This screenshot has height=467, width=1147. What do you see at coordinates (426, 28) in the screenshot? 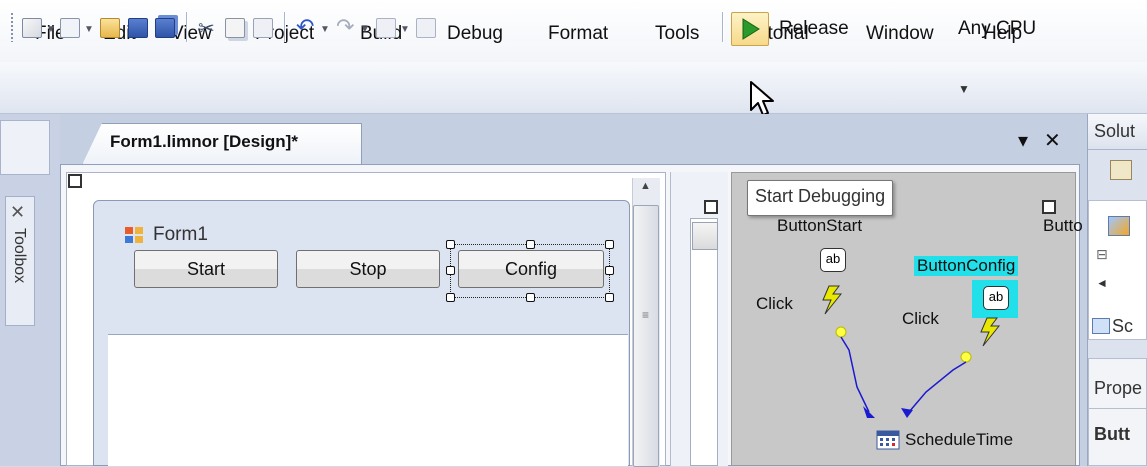
I see `navigate-forward-icon` at bounding box center [426, 28].